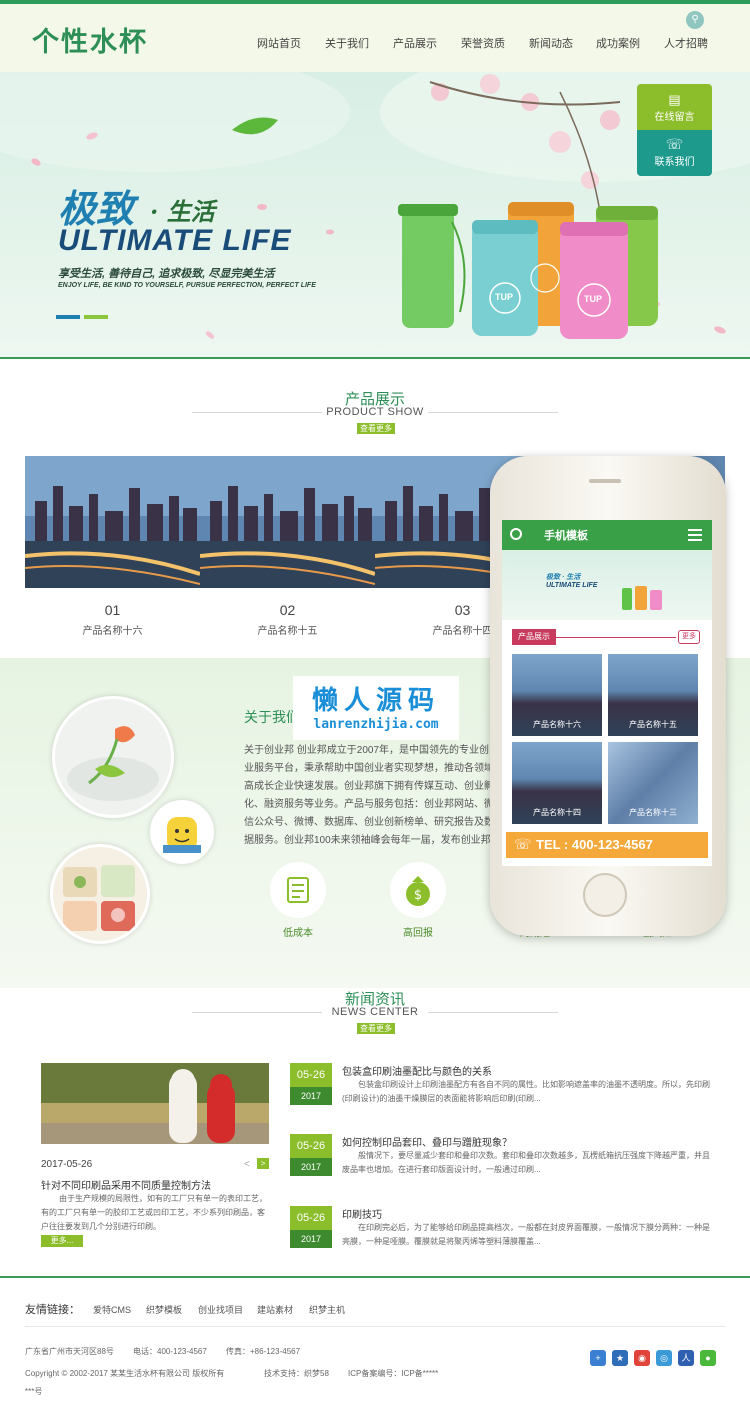 The height and width of the screenshot is (1419, 750). What do you see at coordinates (642, 1358) in the screenshot?
I see `weibo-icon: ◉` at bounding box center [642, 1358].